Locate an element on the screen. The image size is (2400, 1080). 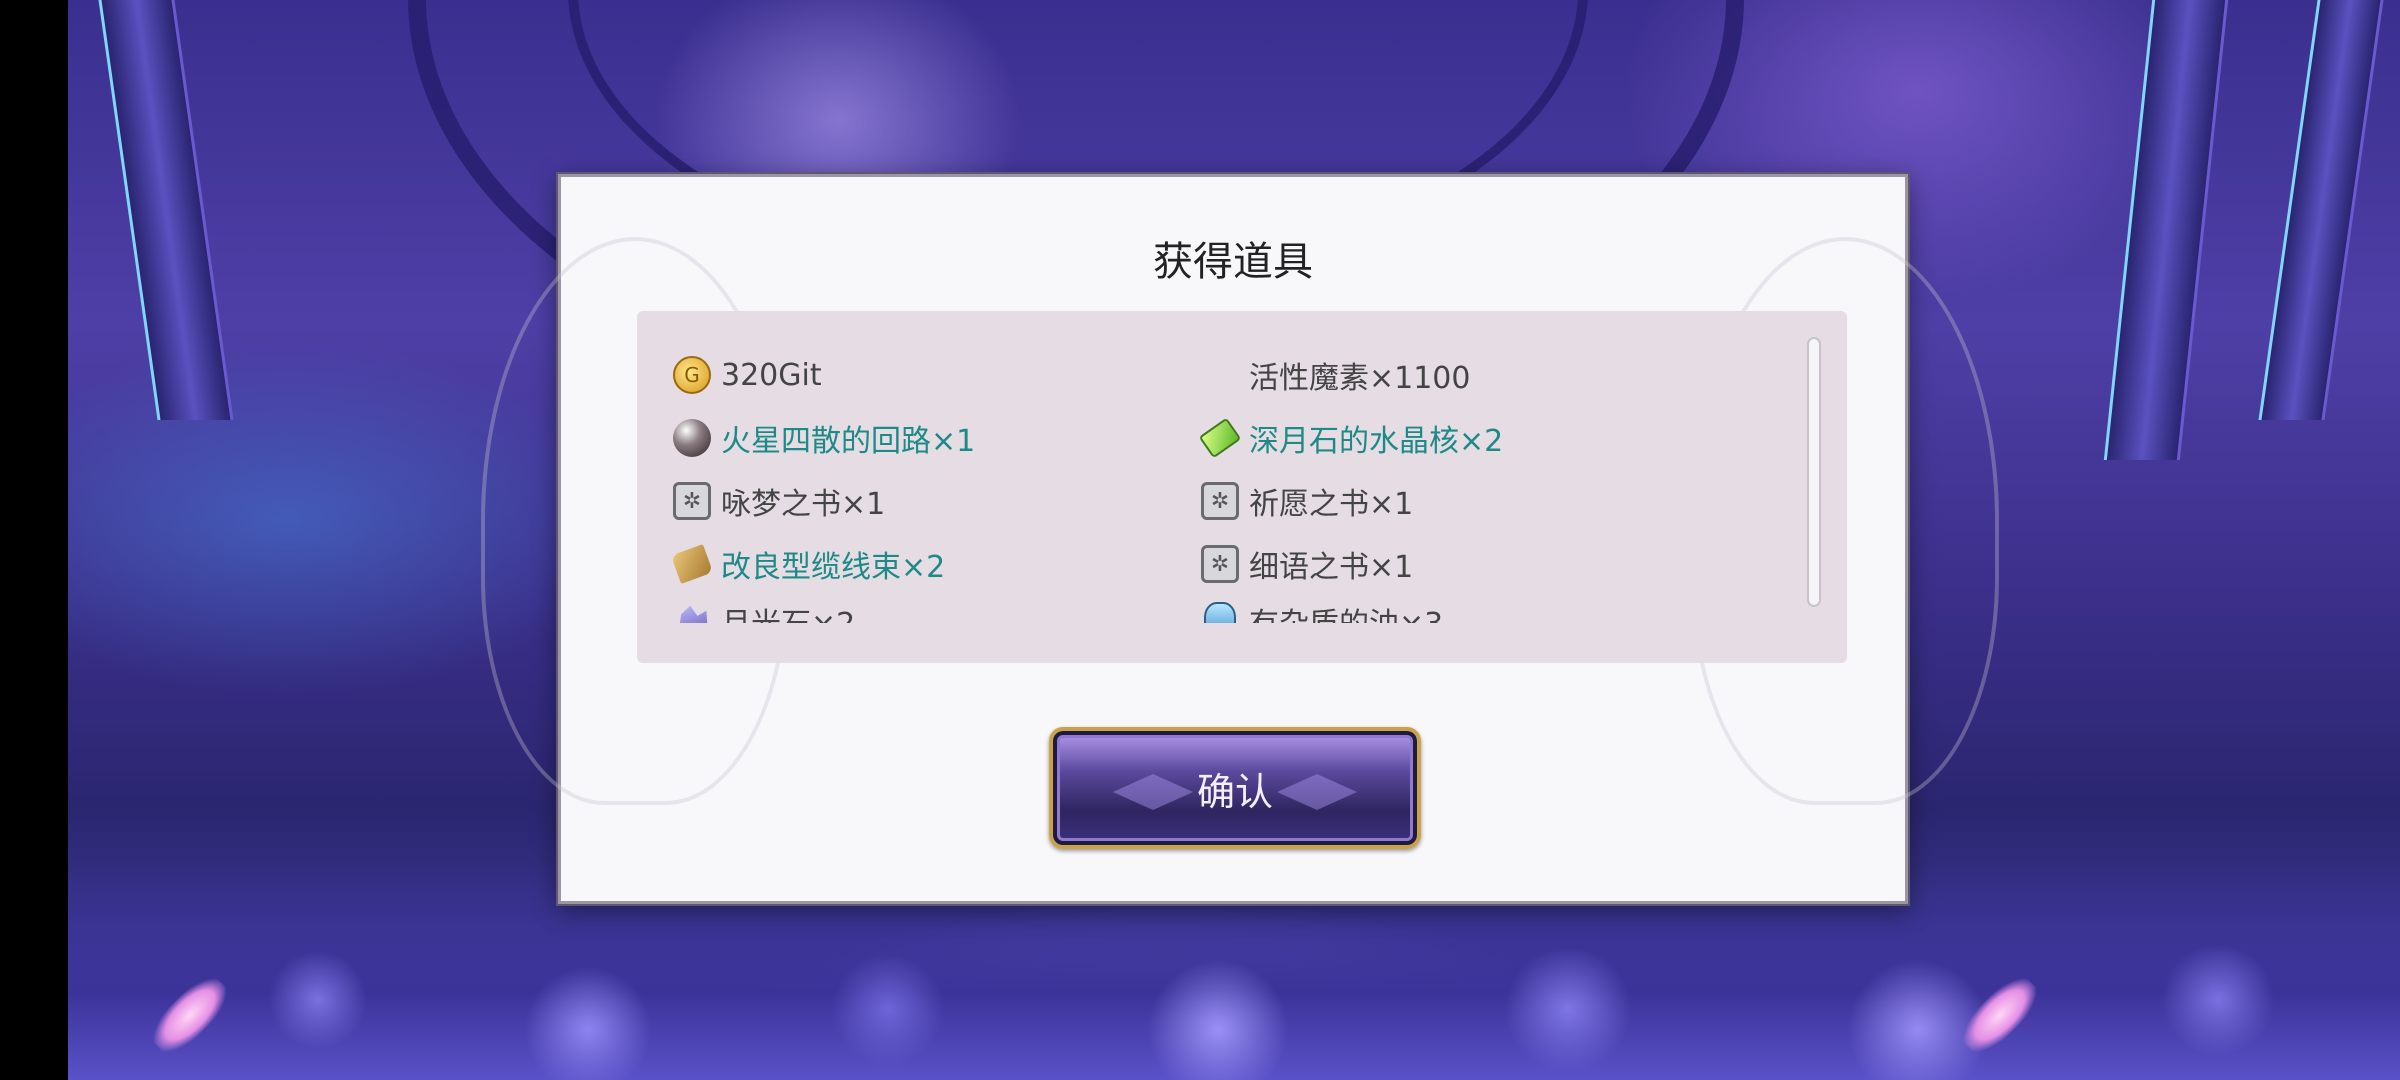
bottle-icon is located at coordinates (1220, 612).